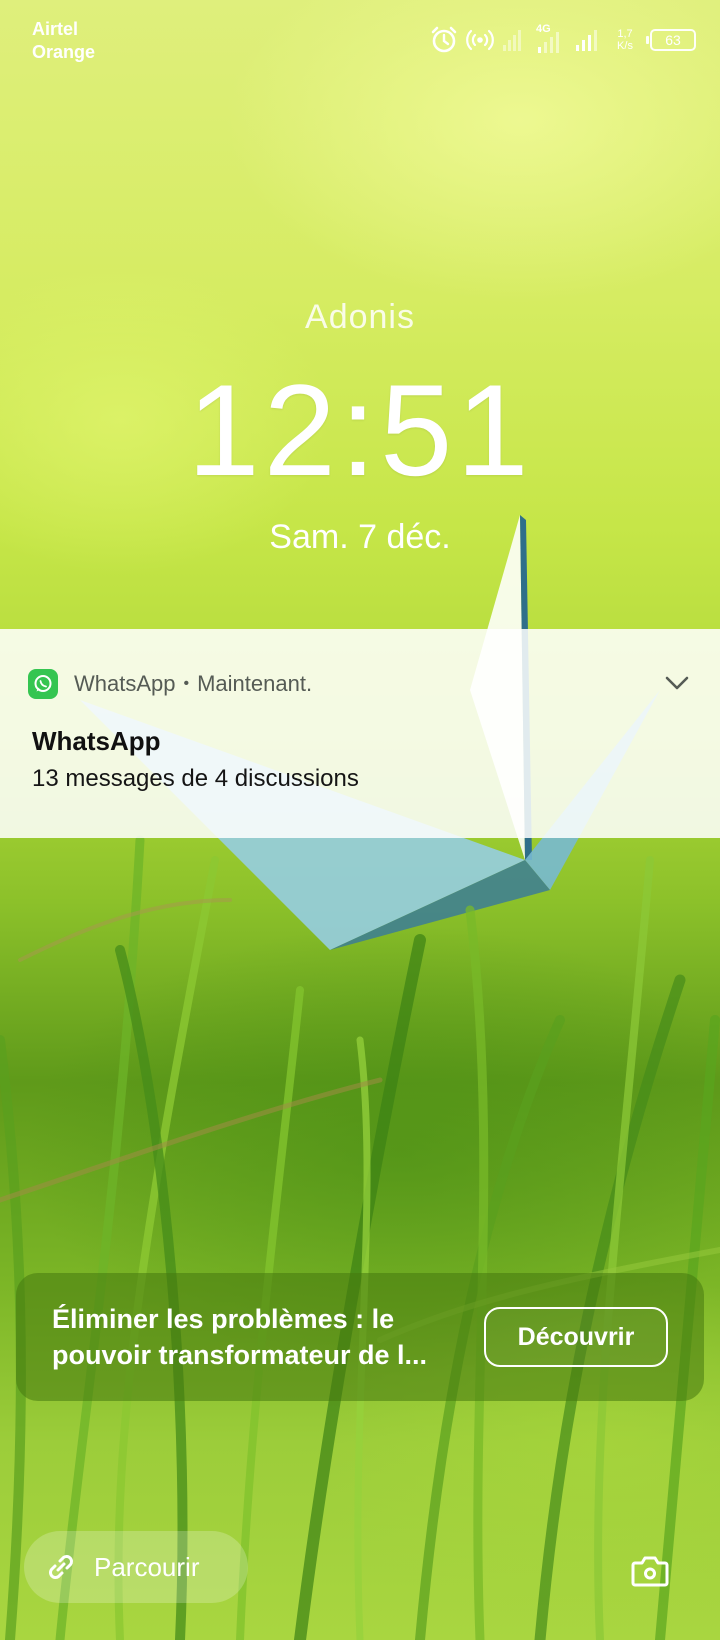 The height and width of the screenshot is (1640, 720). I want to click on status-icons: 4G 1,7 K/s 63, so click(563, 39).